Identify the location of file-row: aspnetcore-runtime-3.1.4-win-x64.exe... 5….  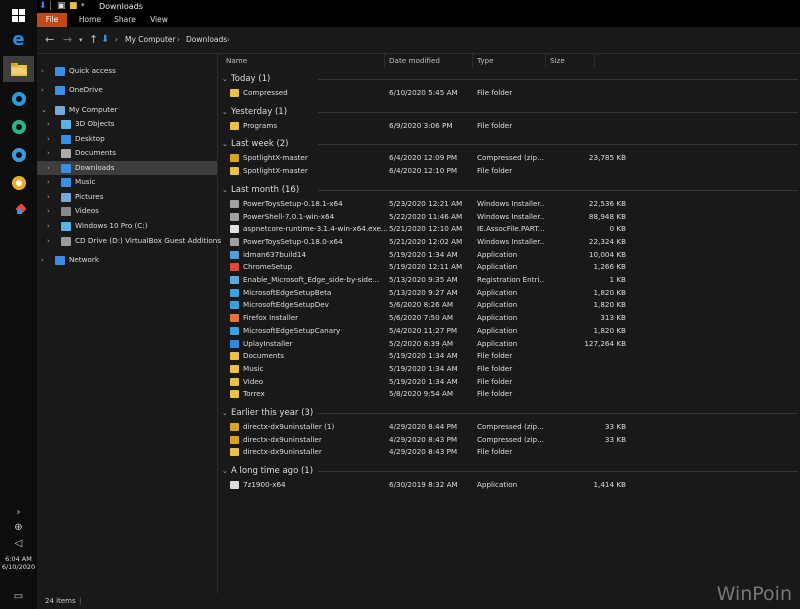
(508, 229).